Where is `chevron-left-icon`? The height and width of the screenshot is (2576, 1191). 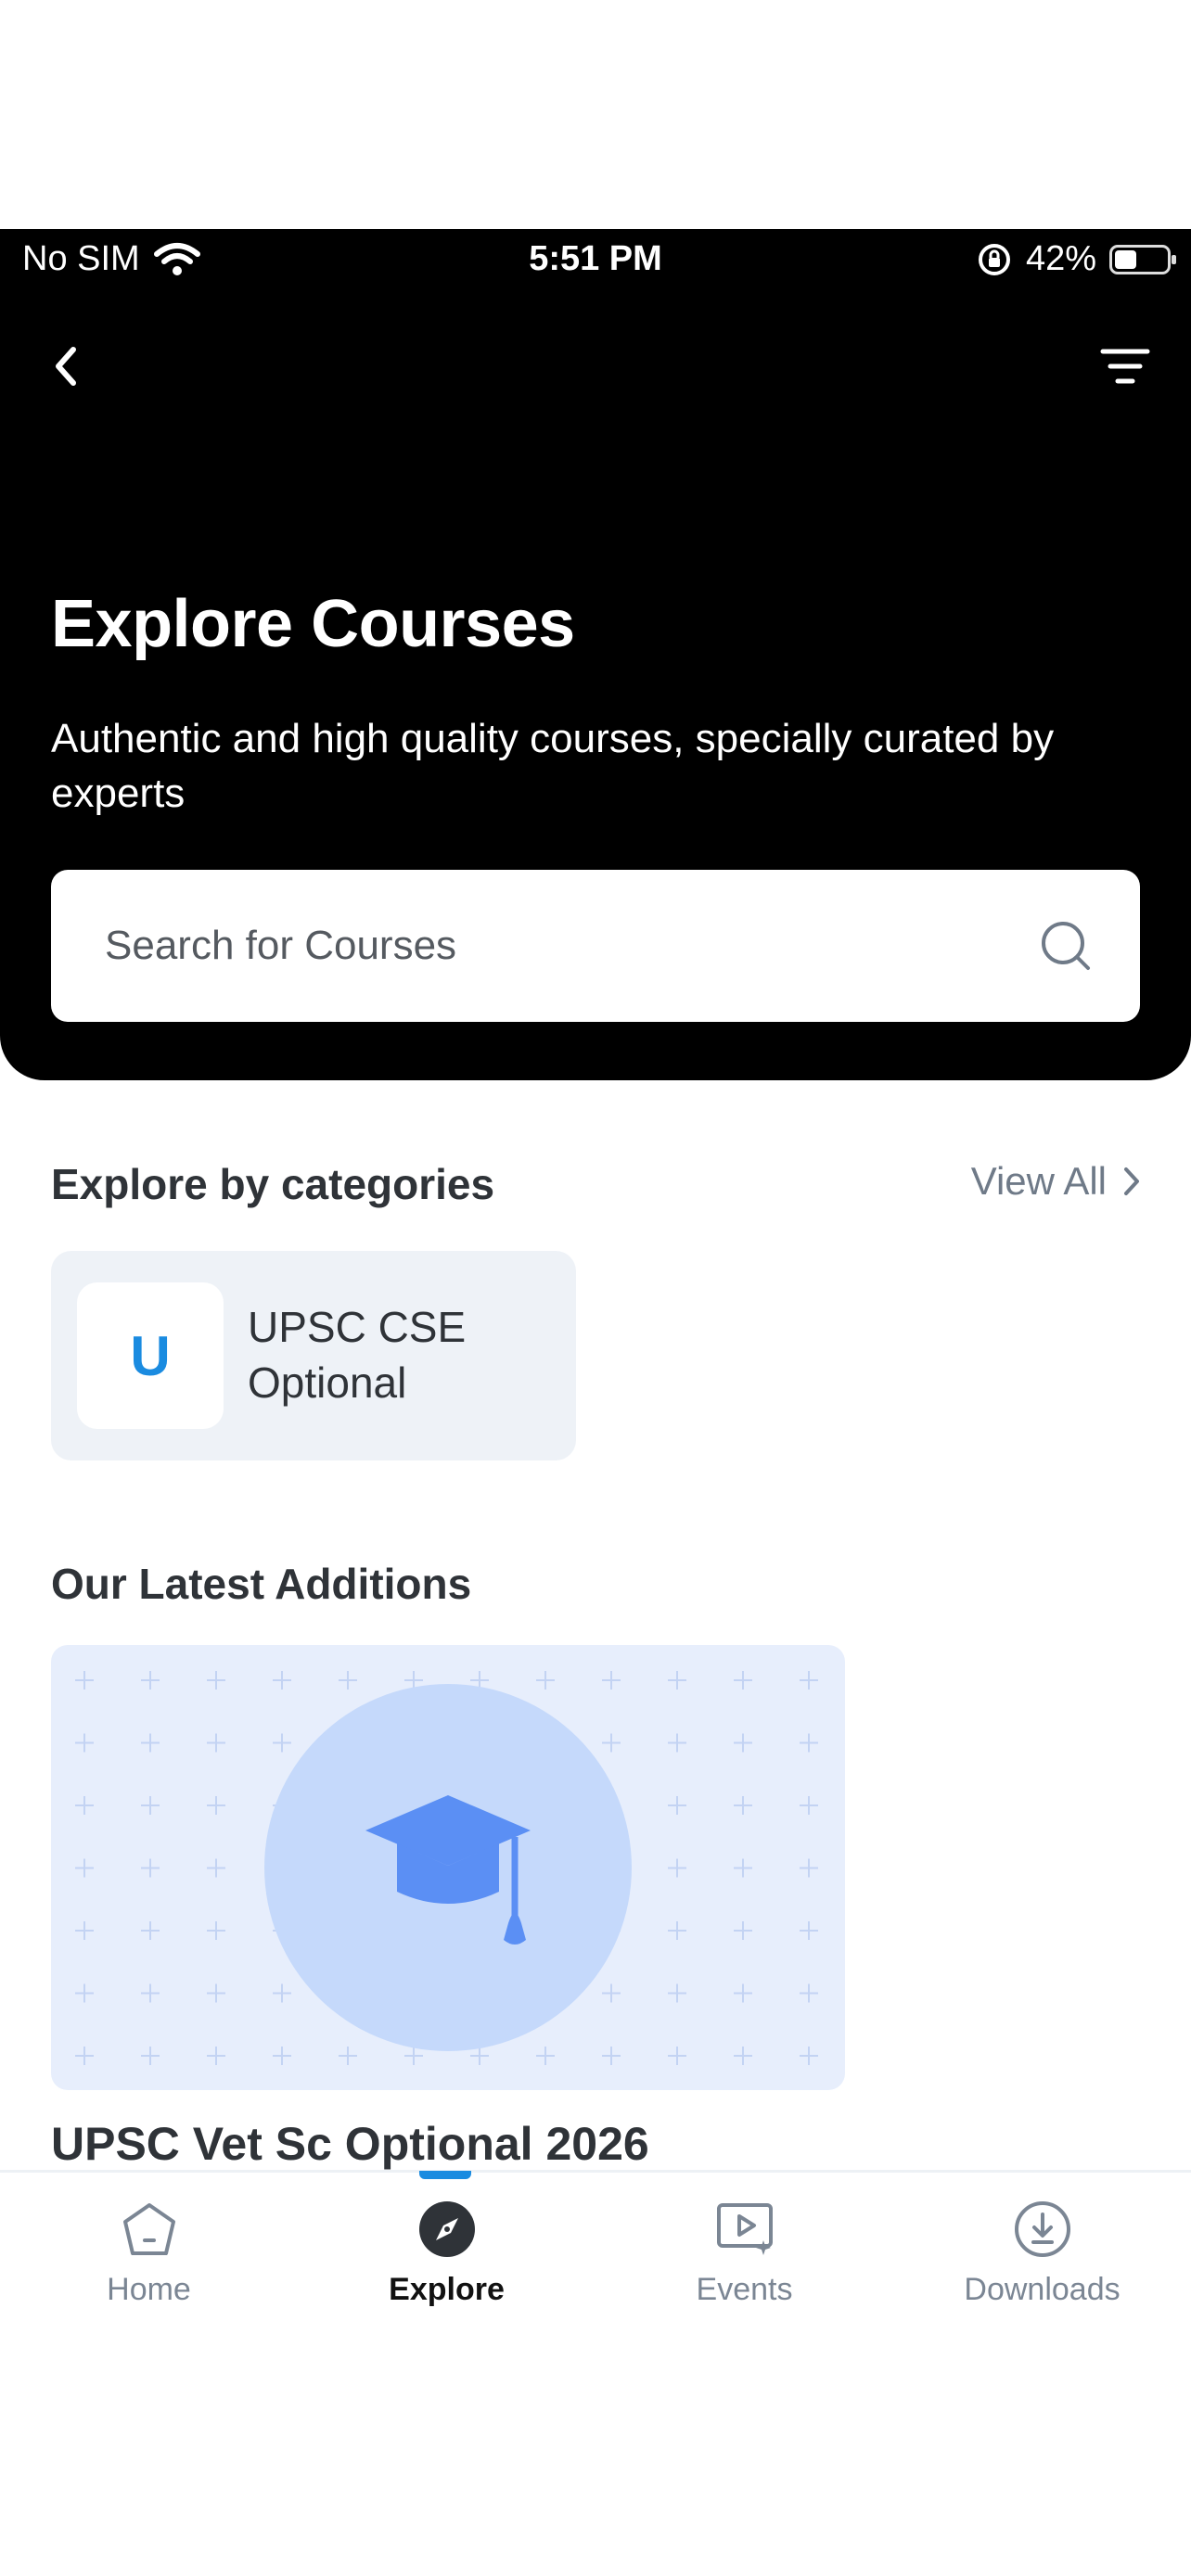 chevron-left-icon is located at coordinates (66, 366).